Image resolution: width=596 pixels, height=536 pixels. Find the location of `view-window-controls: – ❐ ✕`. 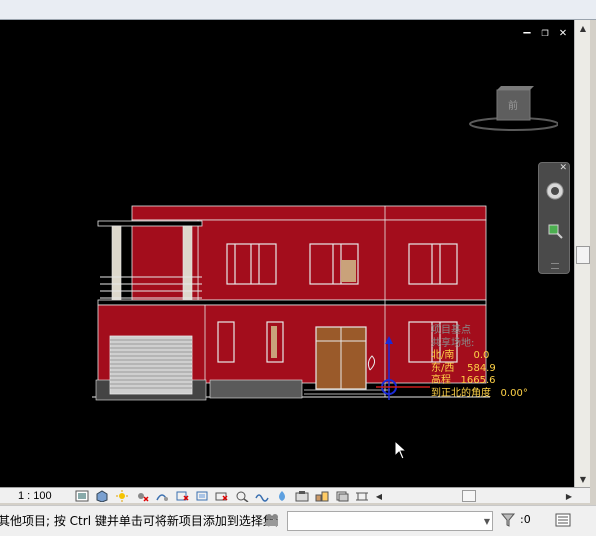

view-window-controls: – ❐ ✕ is located at coordinates (545, 32).